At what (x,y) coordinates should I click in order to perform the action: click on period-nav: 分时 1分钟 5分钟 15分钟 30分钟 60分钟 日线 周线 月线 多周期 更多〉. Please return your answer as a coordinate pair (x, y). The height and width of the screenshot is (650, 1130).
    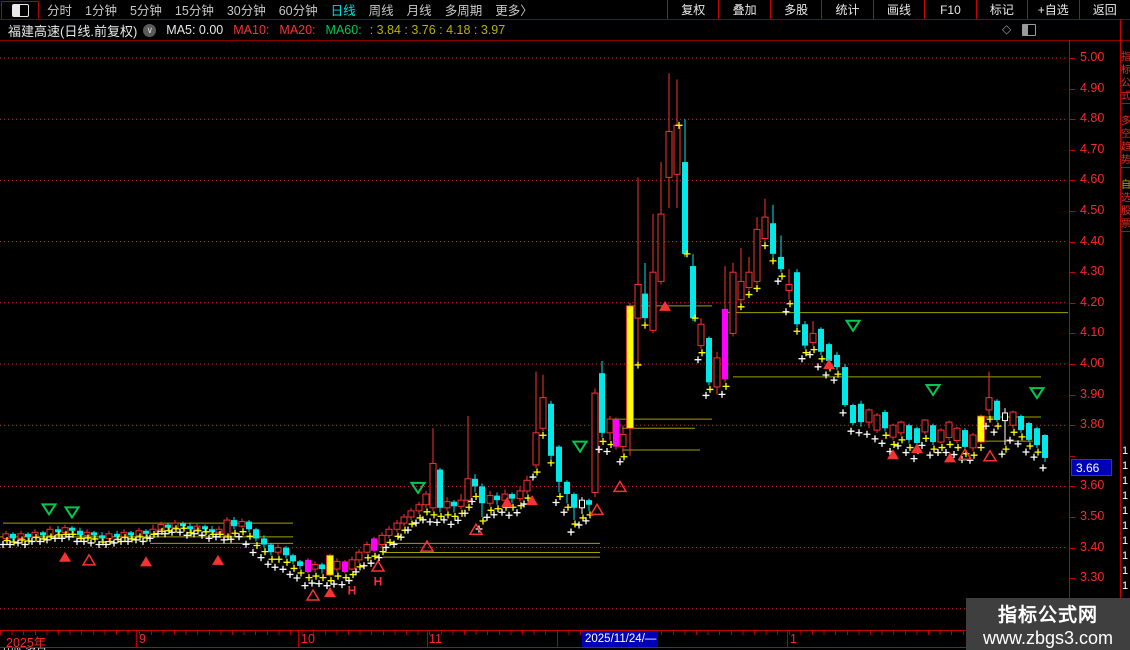
    Looking at the image, I should click on (290, 9).